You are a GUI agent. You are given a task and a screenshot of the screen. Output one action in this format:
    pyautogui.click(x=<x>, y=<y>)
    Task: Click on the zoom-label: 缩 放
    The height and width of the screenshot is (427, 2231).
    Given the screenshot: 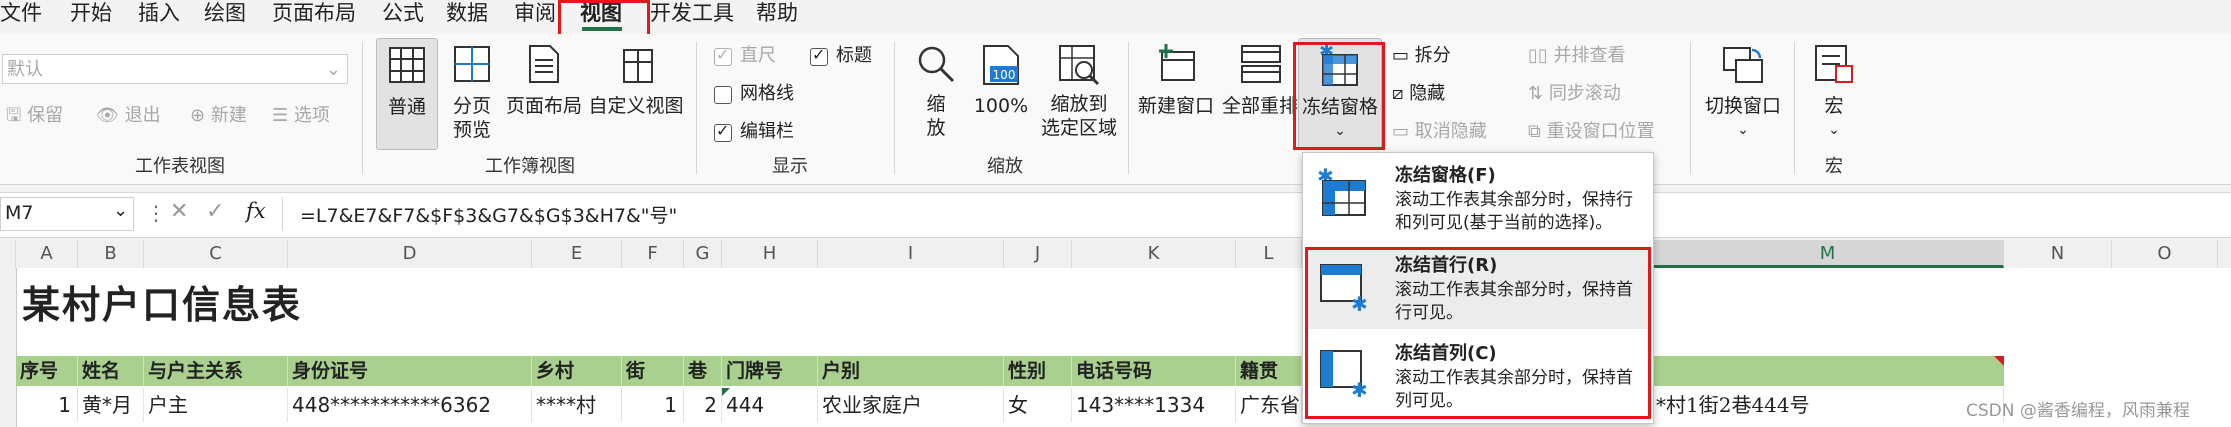 What is the action you would take?
    pyautogui.click(x=936, y=116)
    